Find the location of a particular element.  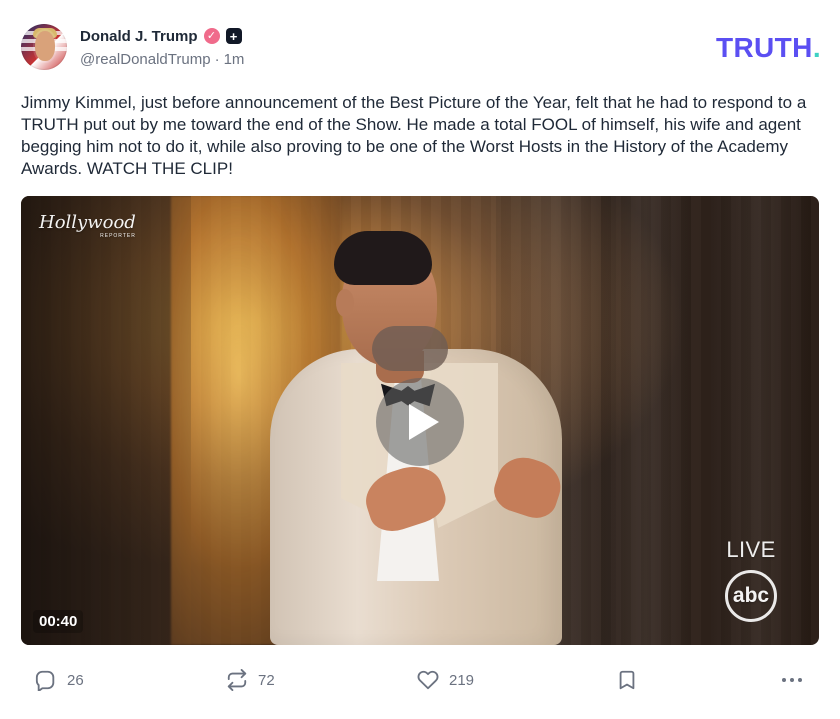

hollywood-reporter-watermark: Hollywood REPORTER is located at coordinates (87, 226).